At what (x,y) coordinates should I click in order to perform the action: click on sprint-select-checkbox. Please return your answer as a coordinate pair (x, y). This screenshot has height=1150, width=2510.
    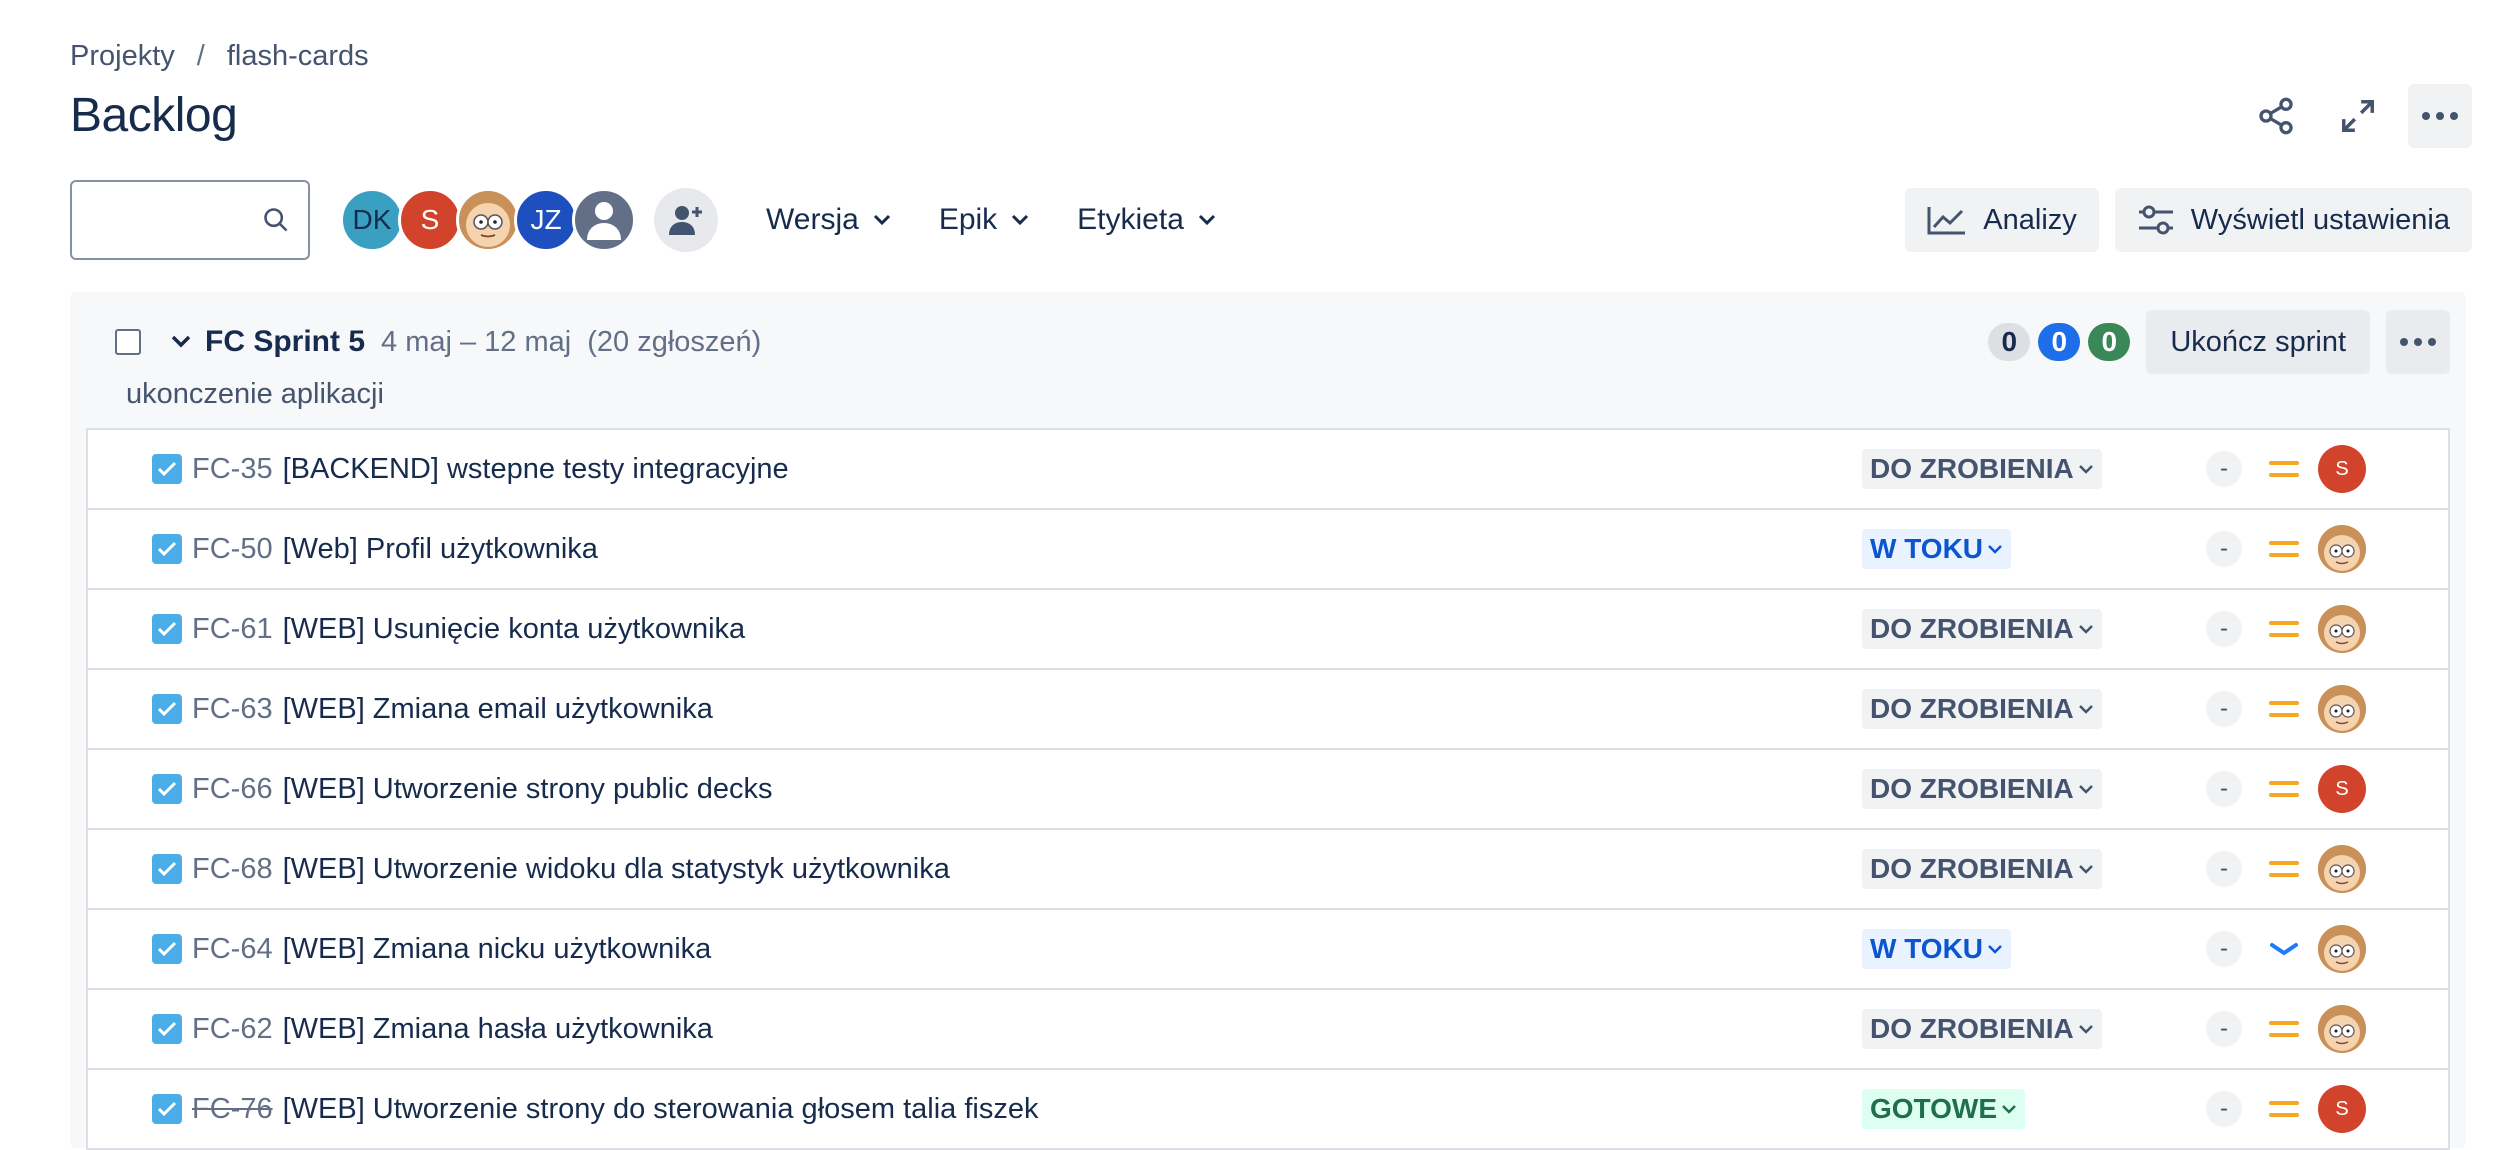
    Looking at the image, I should click on (128, 342).